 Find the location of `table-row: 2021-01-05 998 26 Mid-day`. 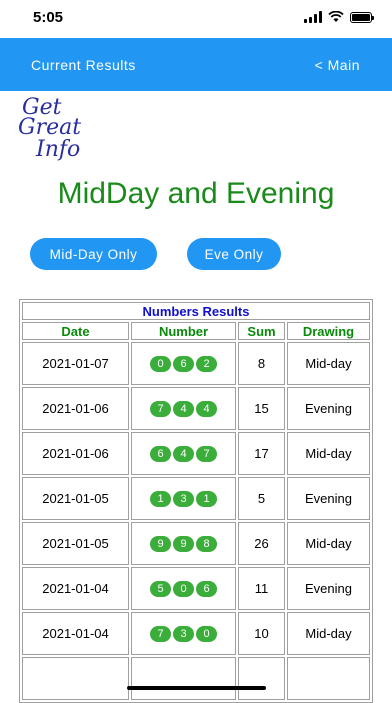

table-row: 2021-01-05 998 26 Mid-day is located at coordinates (196, 543).